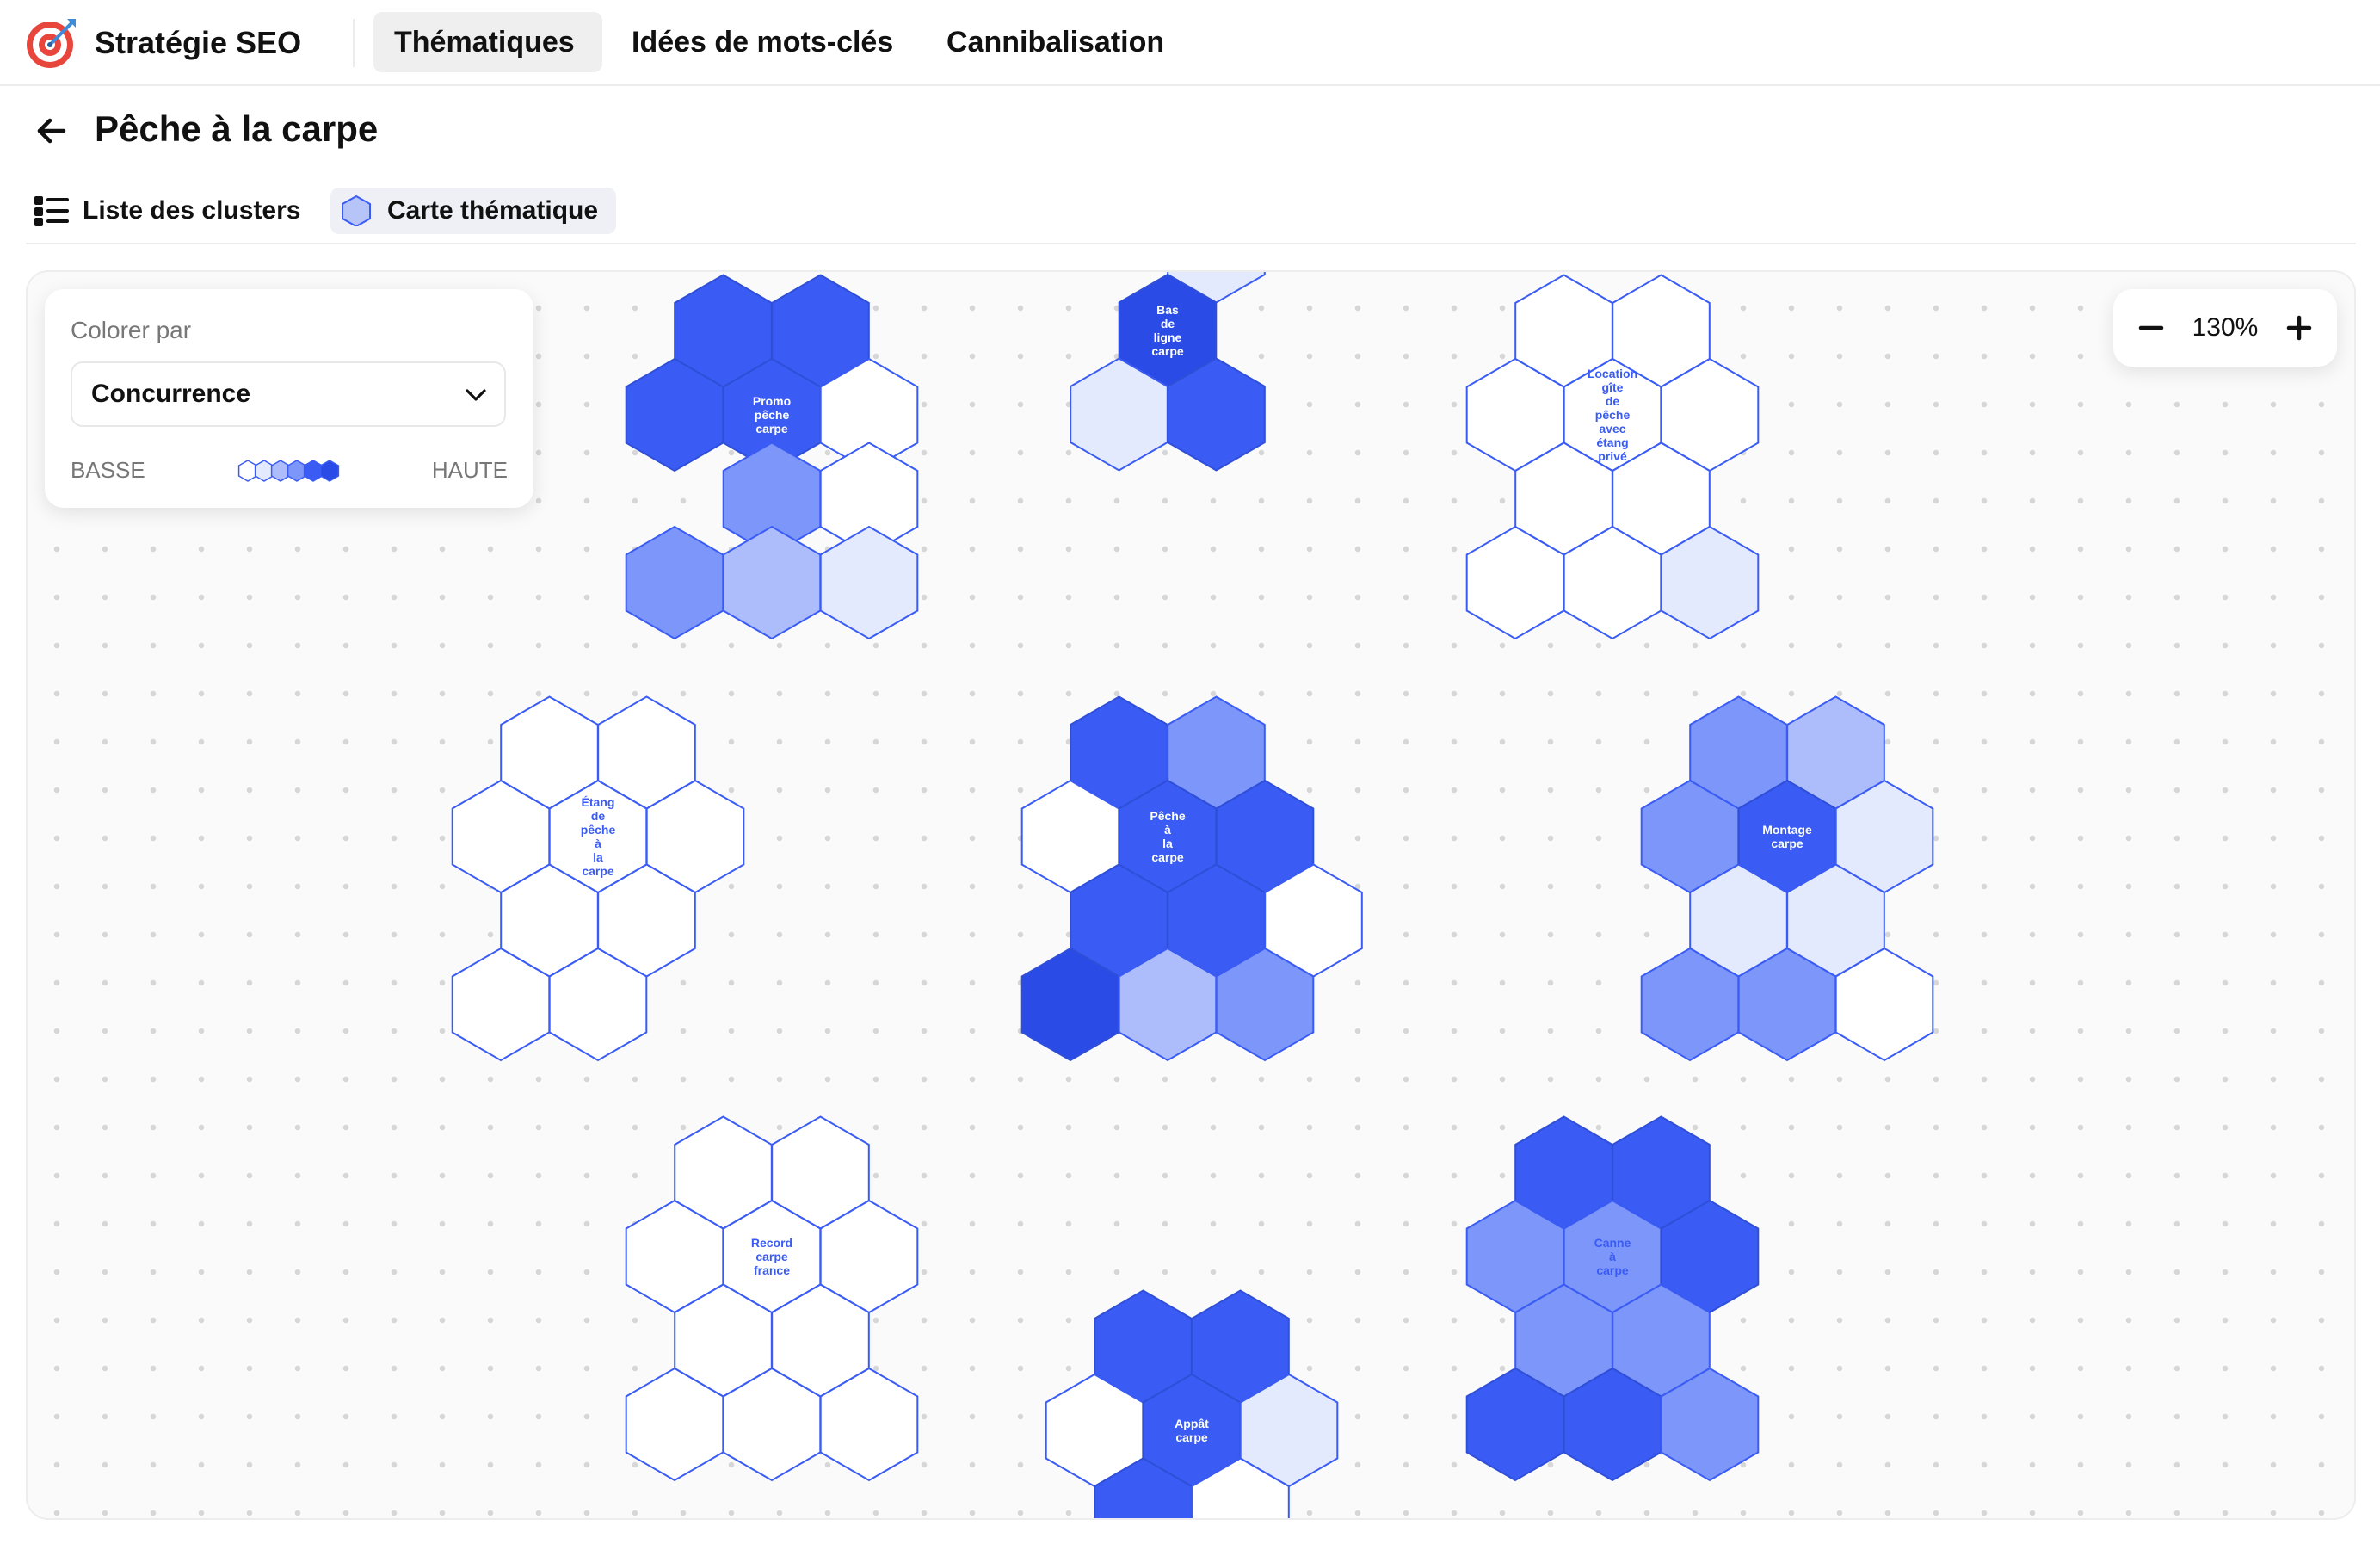 The image size is (2380, 1544). I want to click on color-by-title: Colorer par, so click(131, 330).